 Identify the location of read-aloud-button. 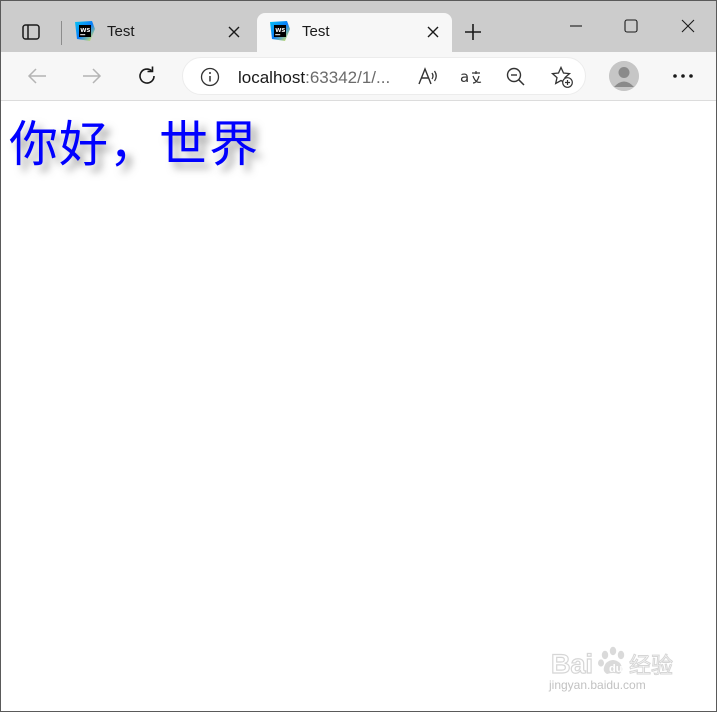
(428, 77).